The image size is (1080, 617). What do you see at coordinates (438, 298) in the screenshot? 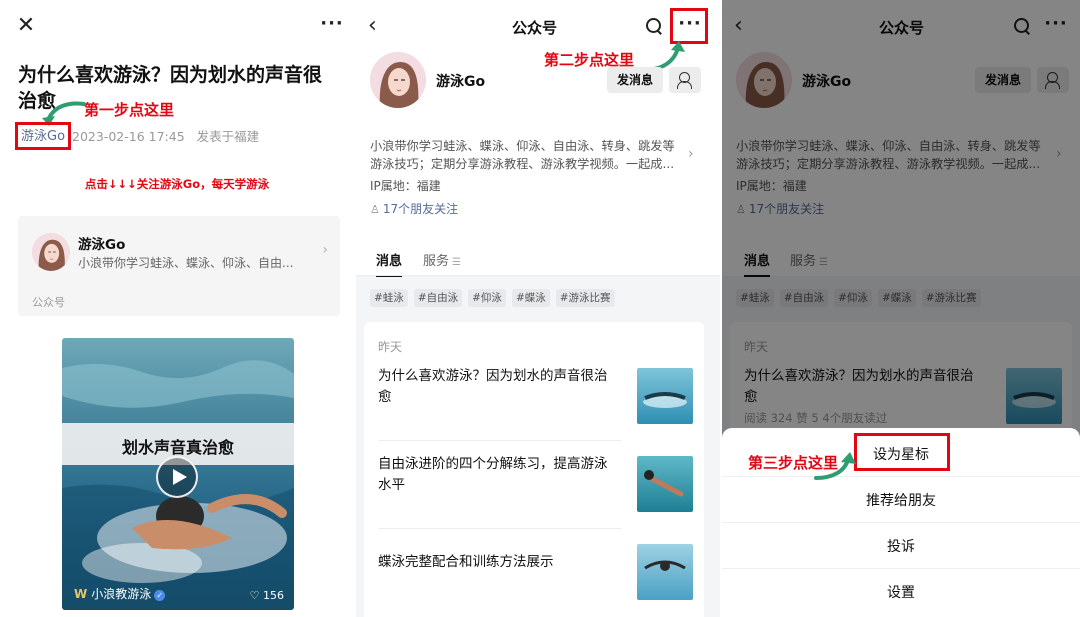
I see `tag: #自由泳` at bounding box center [438, 298].